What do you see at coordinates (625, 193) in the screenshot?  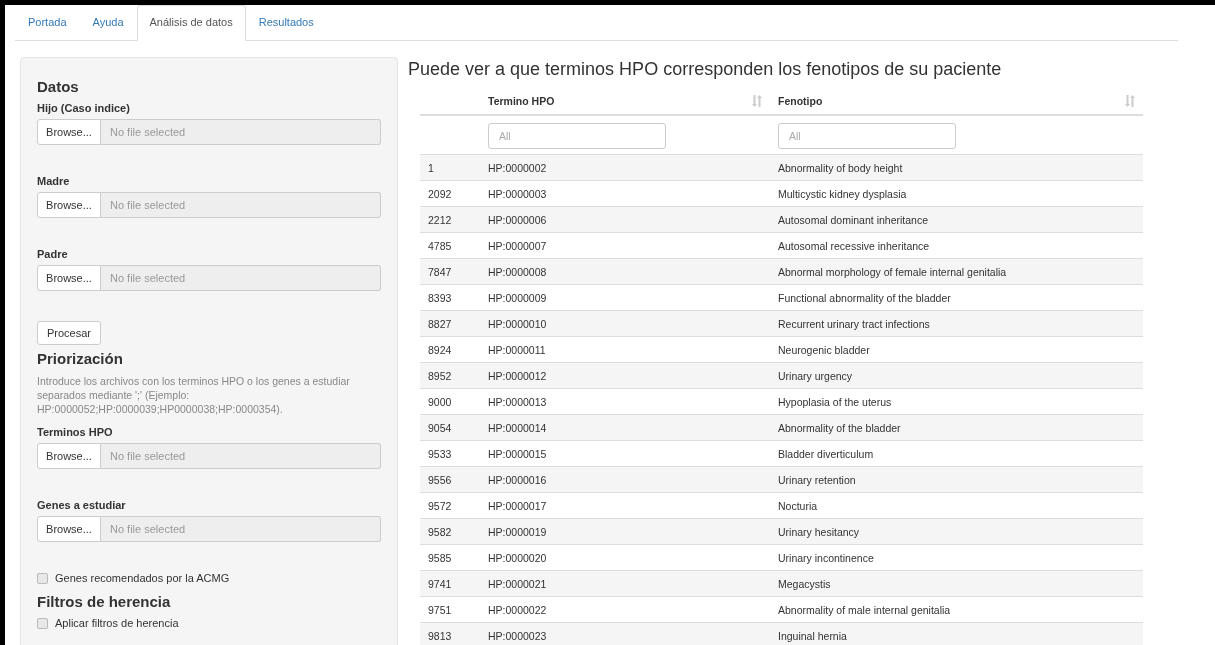 I see `table-cell: HP:0000003` at bounding box center [625, 193].